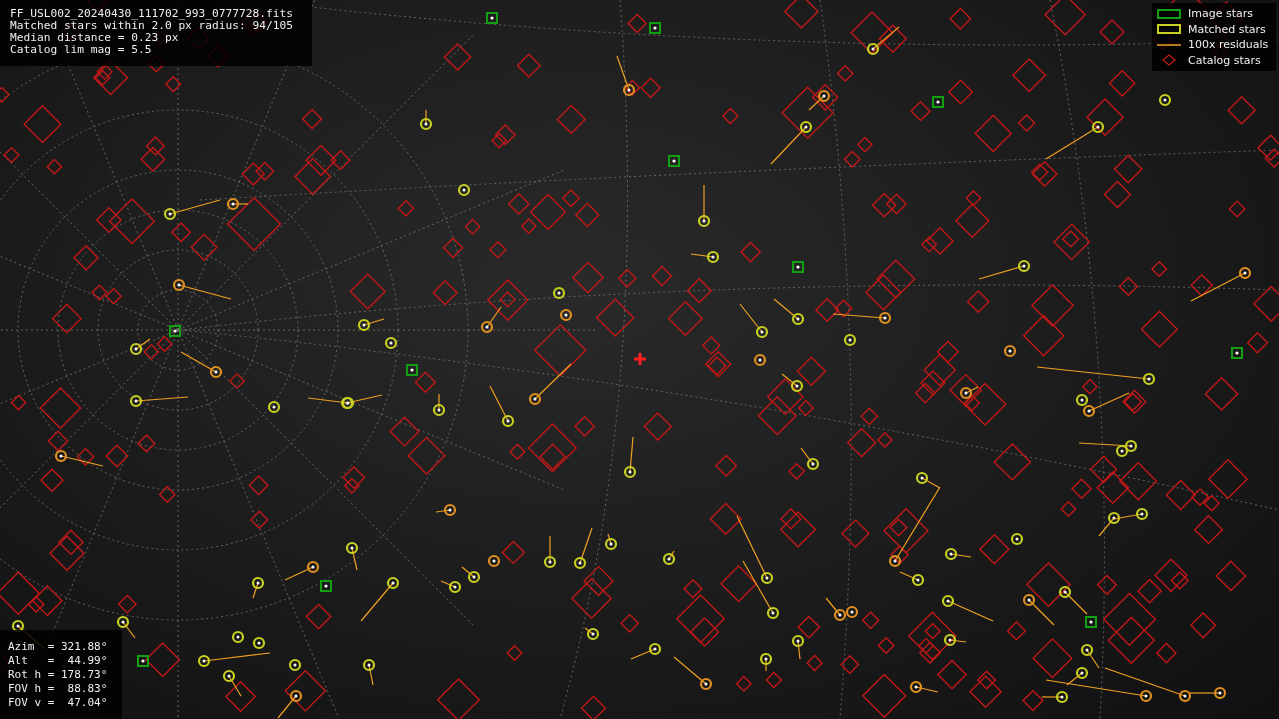 Image resolution: width=1279 pixels, height=719 pixels. I want to click on info-line: Catalog lim mag = 5.5, so click(81, 50).